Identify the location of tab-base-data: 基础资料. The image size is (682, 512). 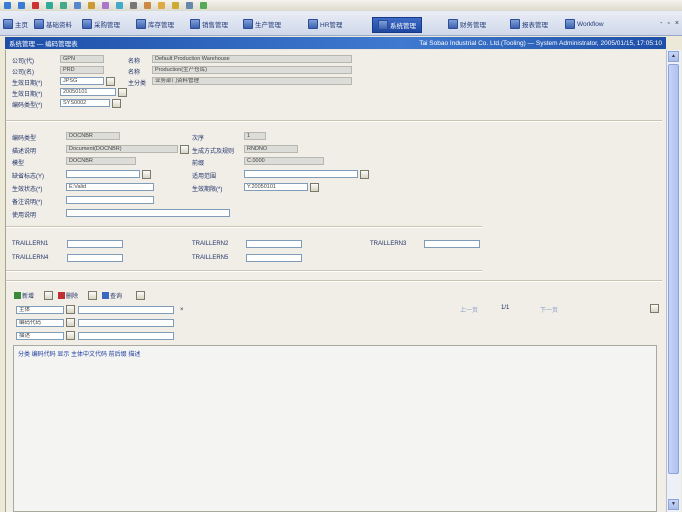
(53, 24).